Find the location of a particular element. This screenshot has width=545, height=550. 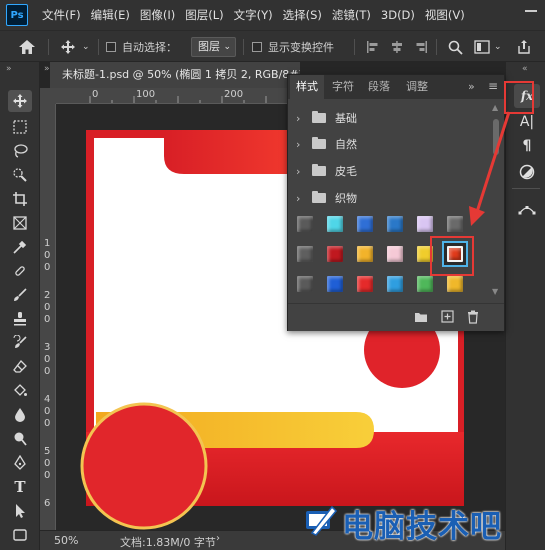

vertical-ruler: 1 0 0 2 0 0 3 0 0 4 0 0 5 0 0 6 is located at coordinates (48, 317).